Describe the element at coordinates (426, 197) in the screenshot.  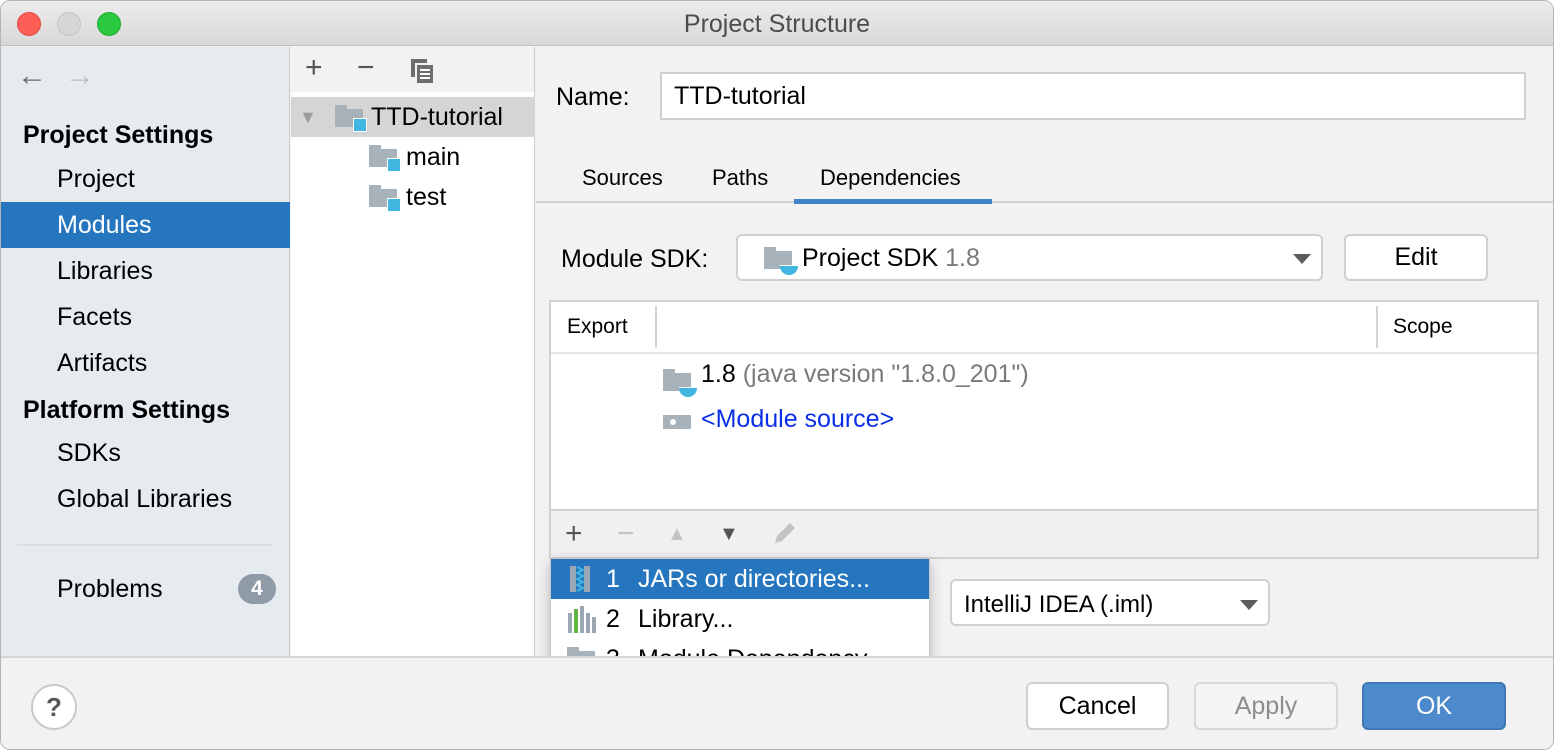
I see `tree-node-label: test` at that location.